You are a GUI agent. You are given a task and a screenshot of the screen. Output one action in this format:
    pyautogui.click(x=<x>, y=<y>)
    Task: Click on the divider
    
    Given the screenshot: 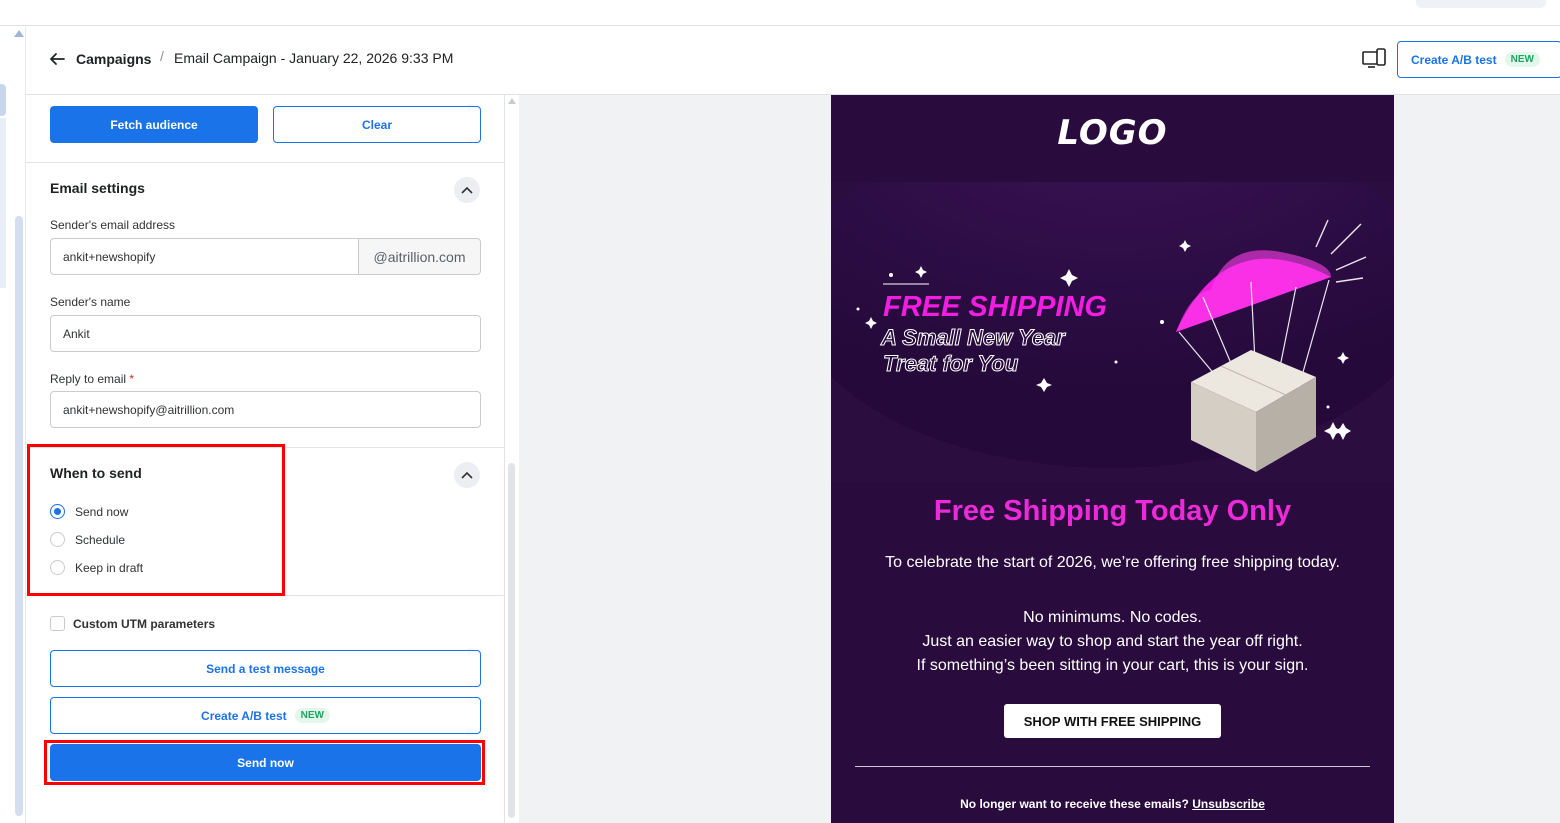 What is the action you would take?
    pyautogui.click(x=265, y=162)
    